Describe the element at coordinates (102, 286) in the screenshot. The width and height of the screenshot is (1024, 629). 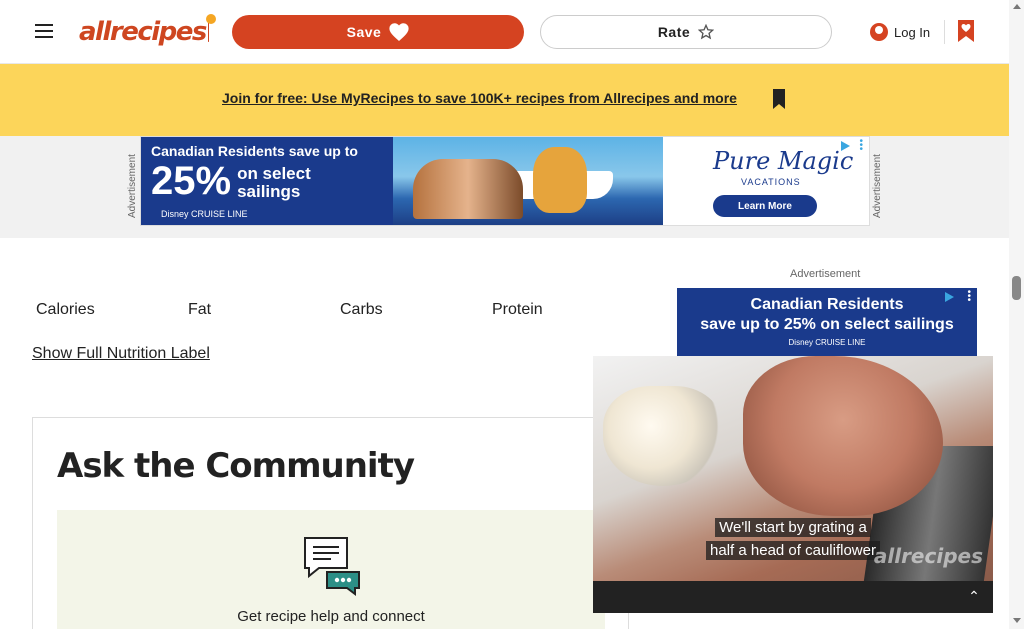
I see `nutrition-calories: Calories` at that location.